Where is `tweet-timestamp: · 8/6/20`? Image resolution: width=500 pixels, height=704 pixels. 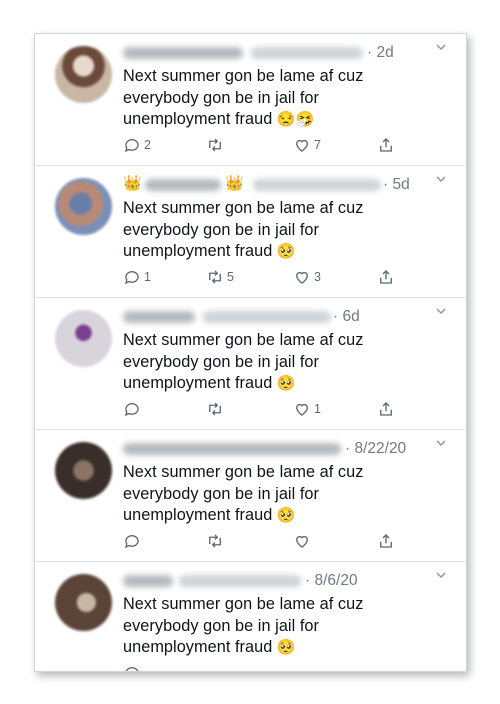
tweet-timestamp: · 8/6/20 is located at coordinates (331, 581).